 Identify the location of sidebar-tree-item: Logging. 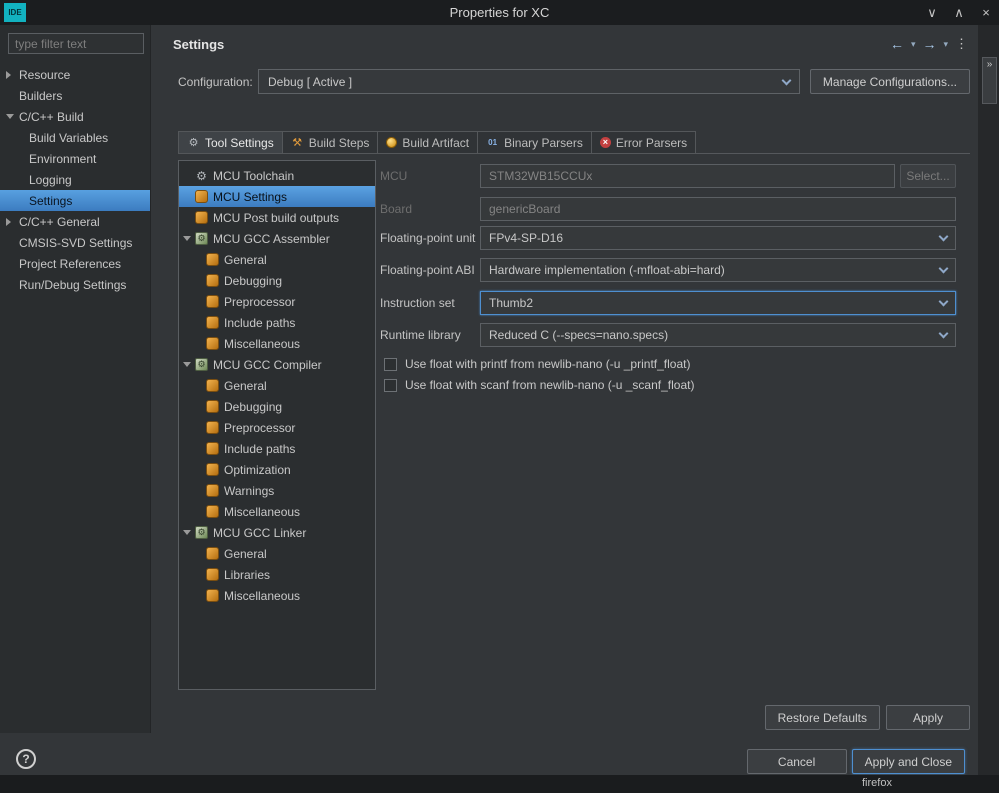
(75, 179).